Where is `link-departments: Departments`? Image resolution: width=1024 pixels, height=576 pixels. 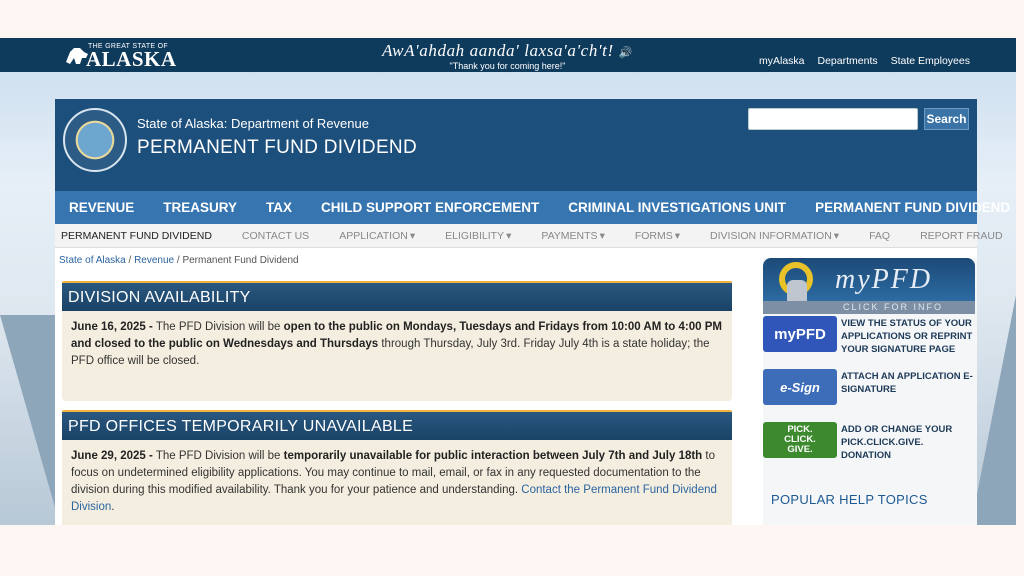
link-departments: Departments is located at coordinates (848, 61).